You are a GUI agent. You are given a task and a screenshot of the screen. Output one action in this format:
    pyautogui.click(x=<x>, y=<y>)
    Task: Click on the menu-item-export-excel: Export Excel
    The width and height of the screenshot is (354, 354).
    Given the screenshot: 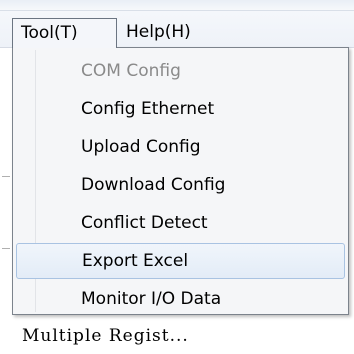 What is the action you would take?
    pyautogui.click(x=180, y=261)
    